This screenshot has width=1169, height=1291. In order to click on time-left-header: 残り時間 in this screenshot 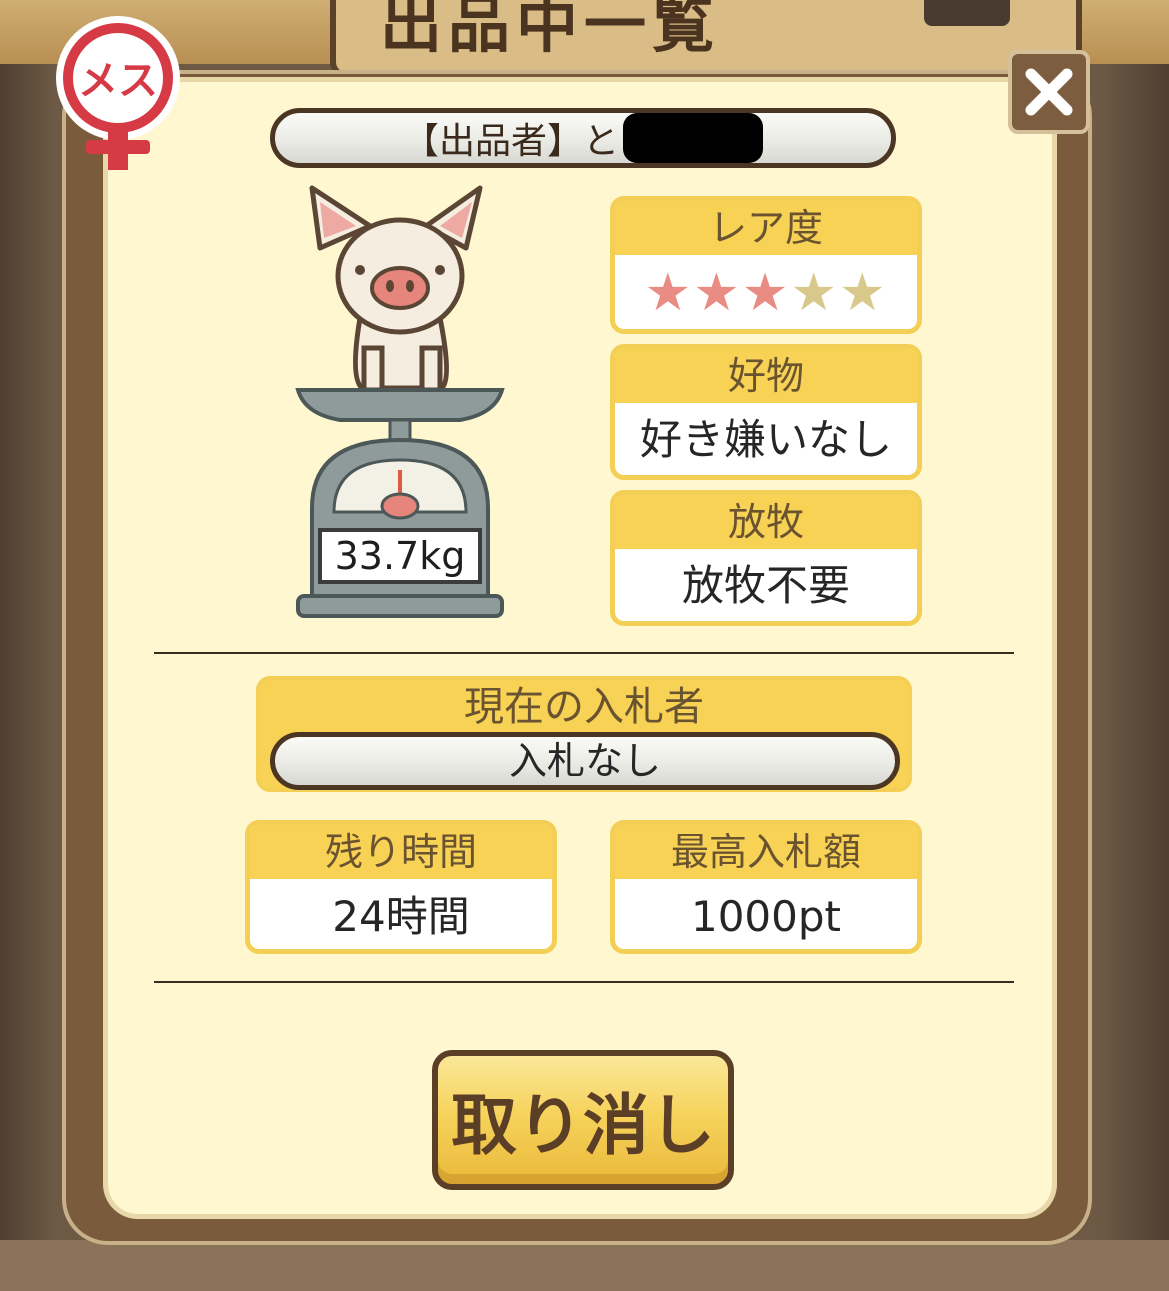, I will do `click(401, 852)`.